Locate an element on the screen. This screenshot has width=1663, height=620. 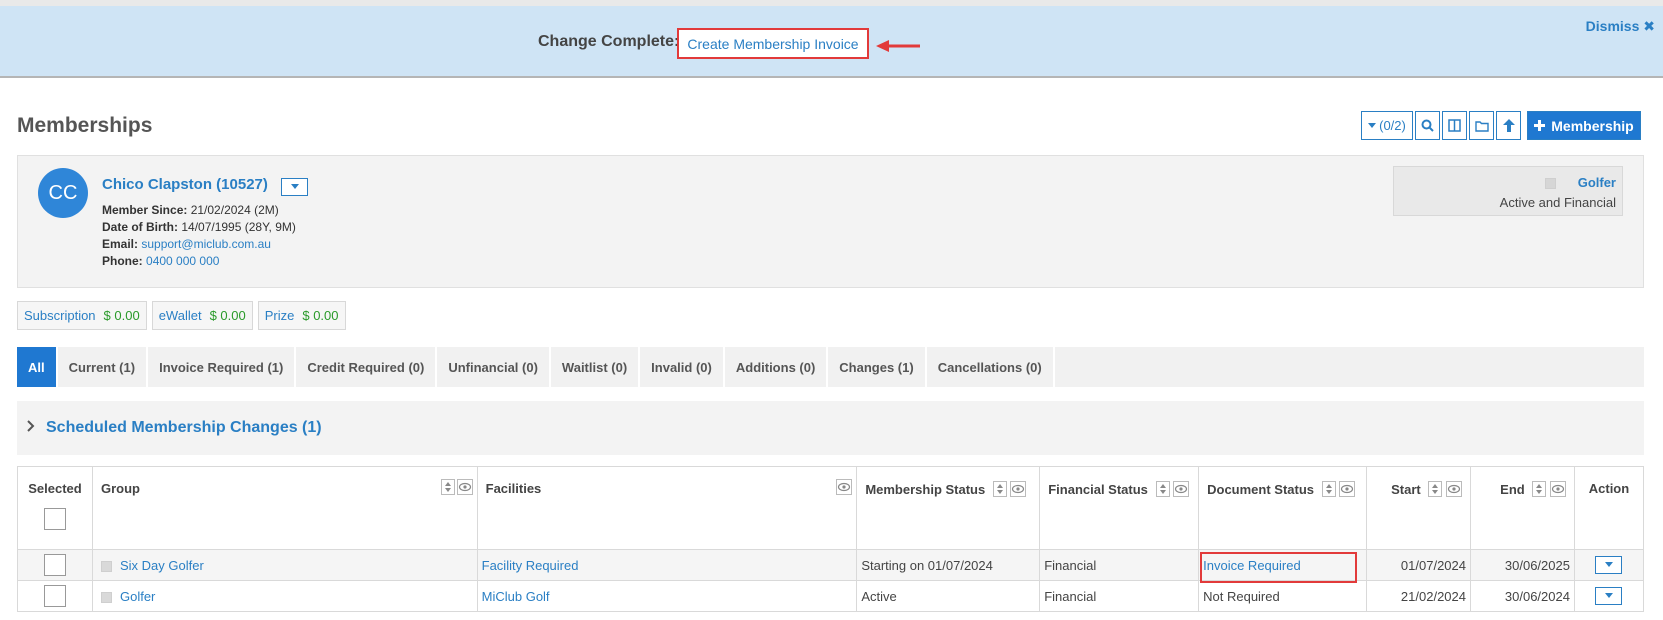
column-header-label: End is located at coordinates (1512, 489).